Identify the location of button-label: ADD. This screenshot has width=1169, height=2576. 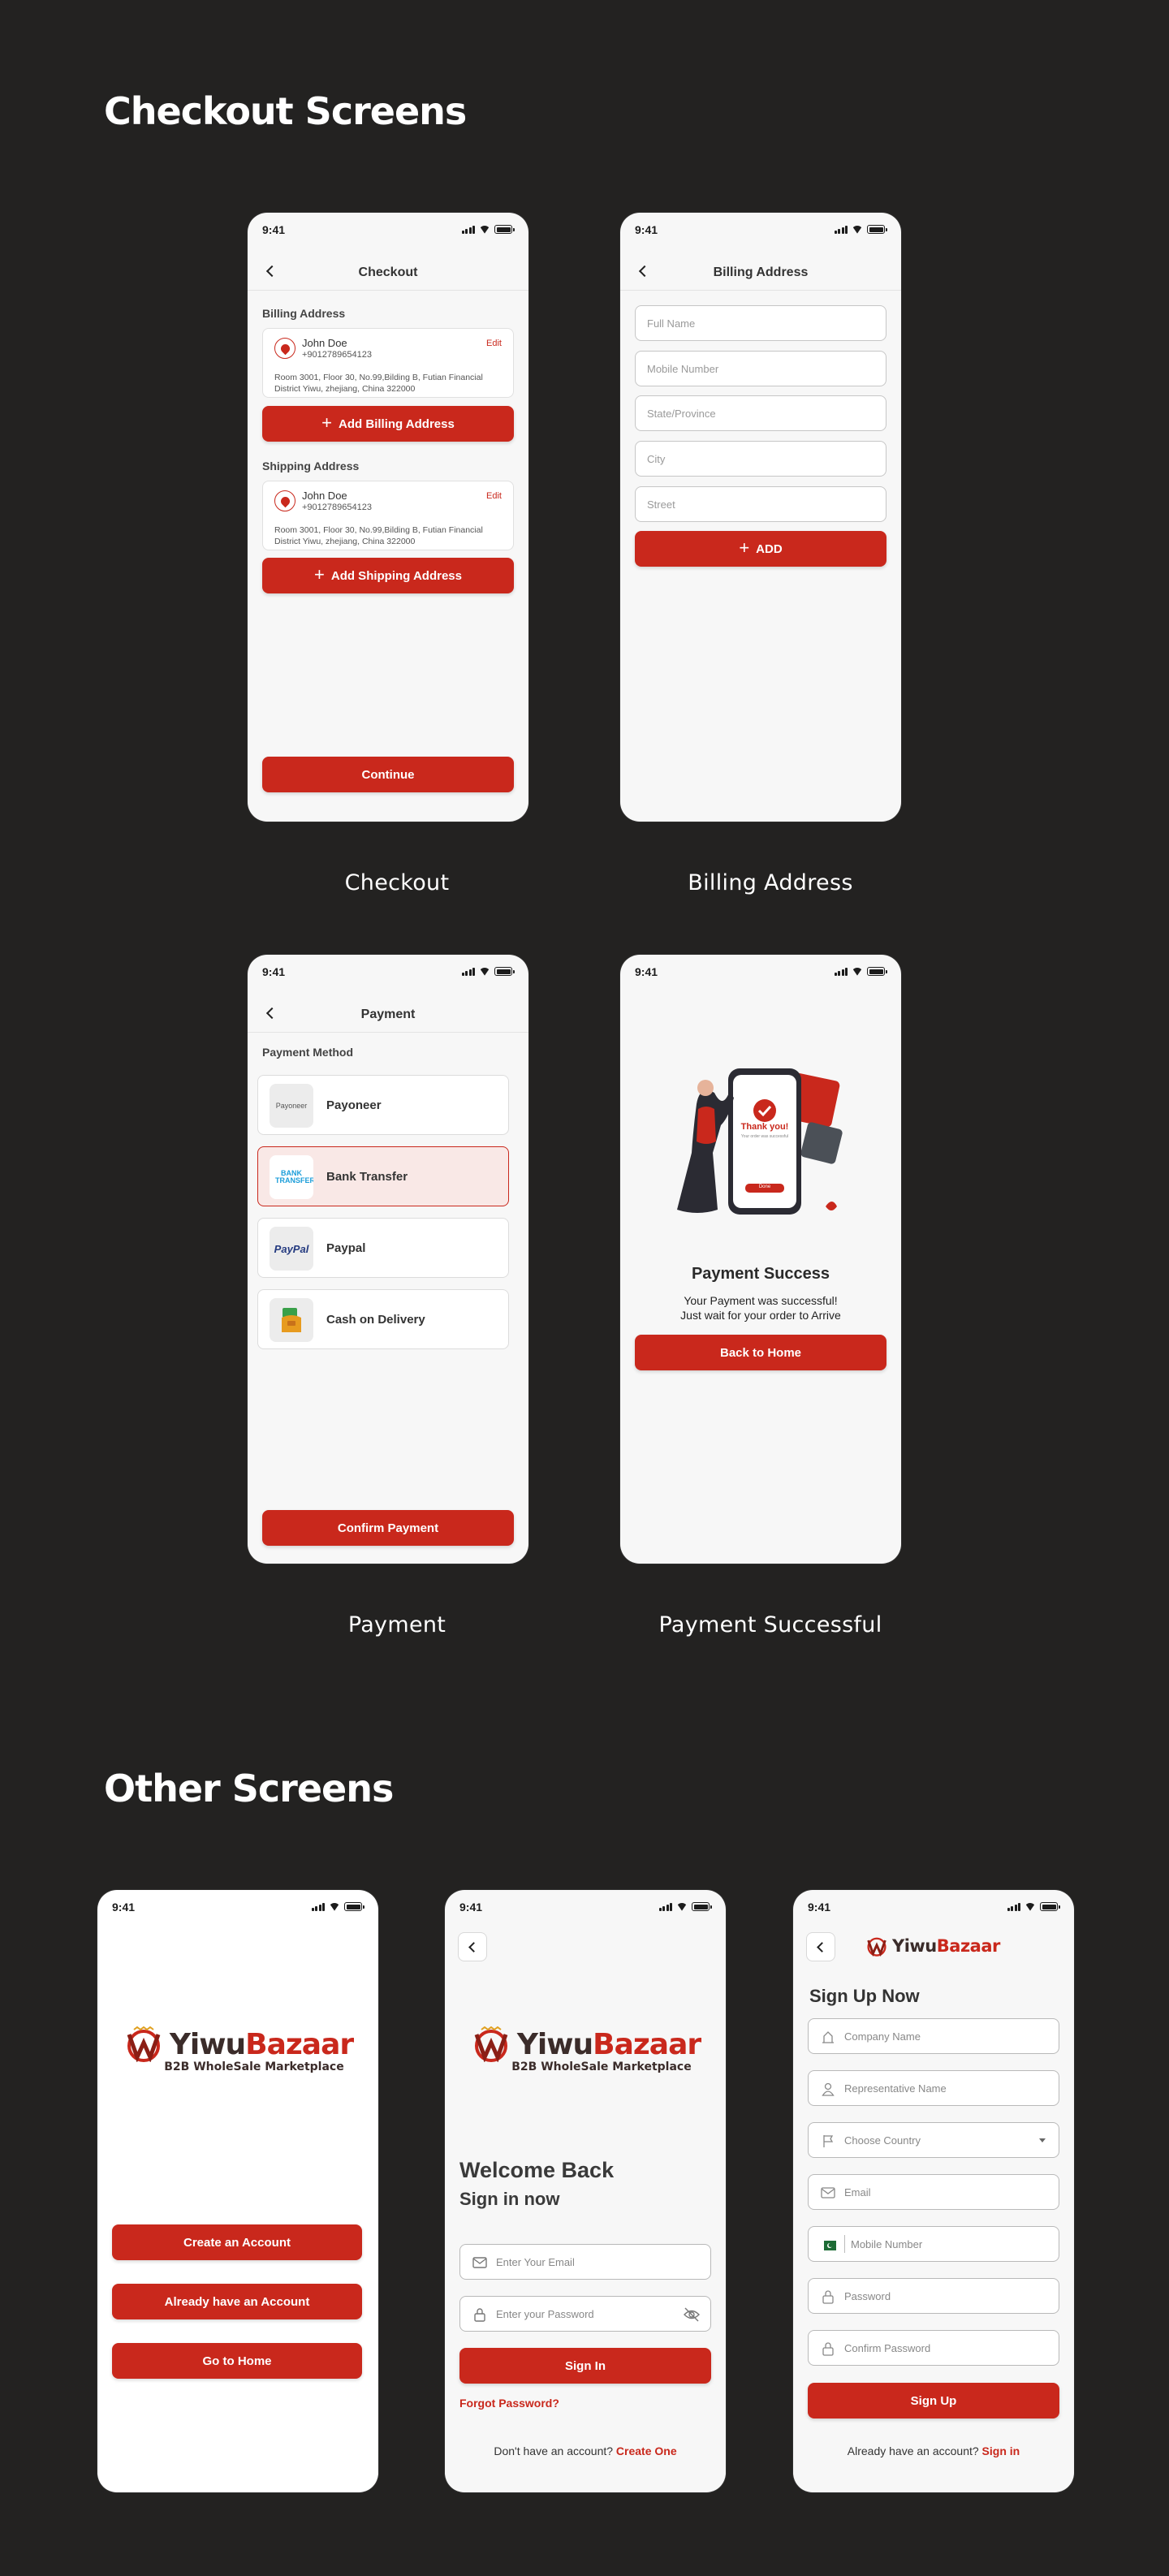
(769, 549).